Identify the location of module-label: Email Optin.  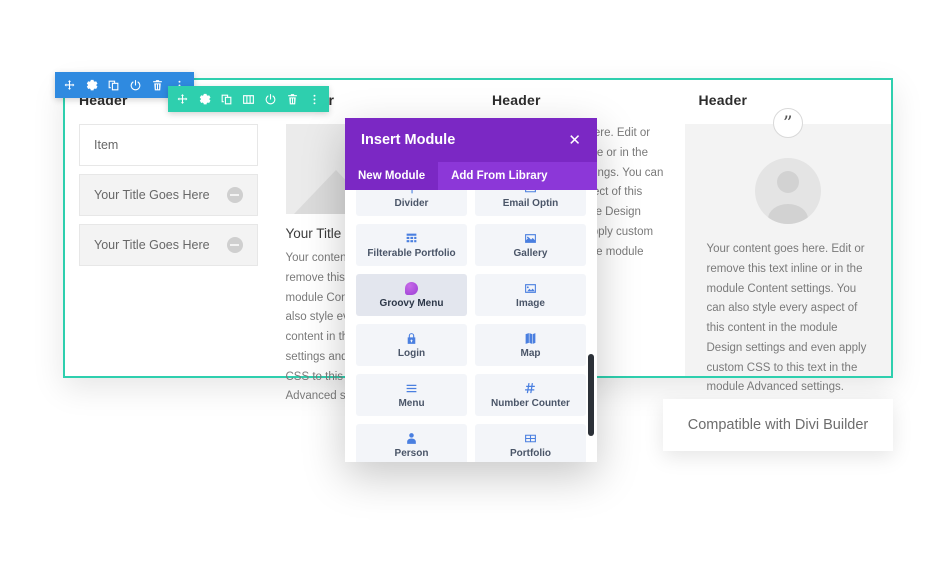
(530, 203).